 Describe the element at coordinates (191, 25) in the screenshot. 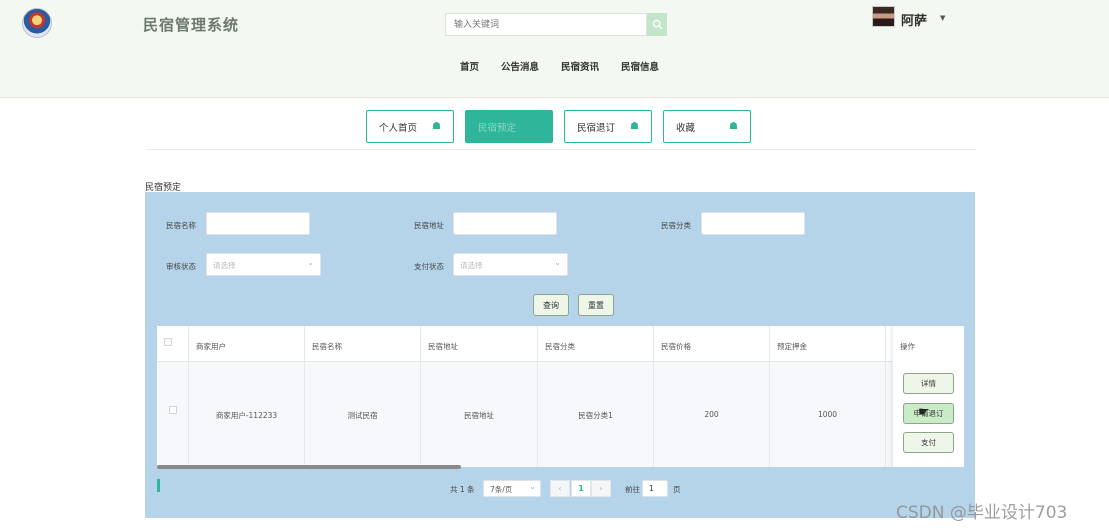

I see `site-title: 民宿管理系统` at that location.